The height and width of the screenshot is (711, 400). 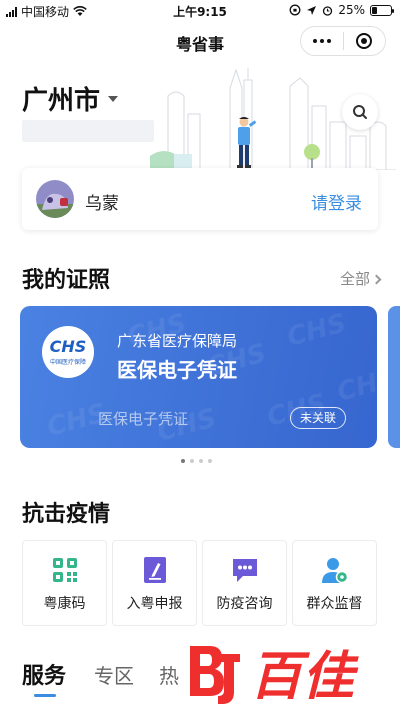 I want to click on battery-percent: 25%, so click(x=351, y=10).